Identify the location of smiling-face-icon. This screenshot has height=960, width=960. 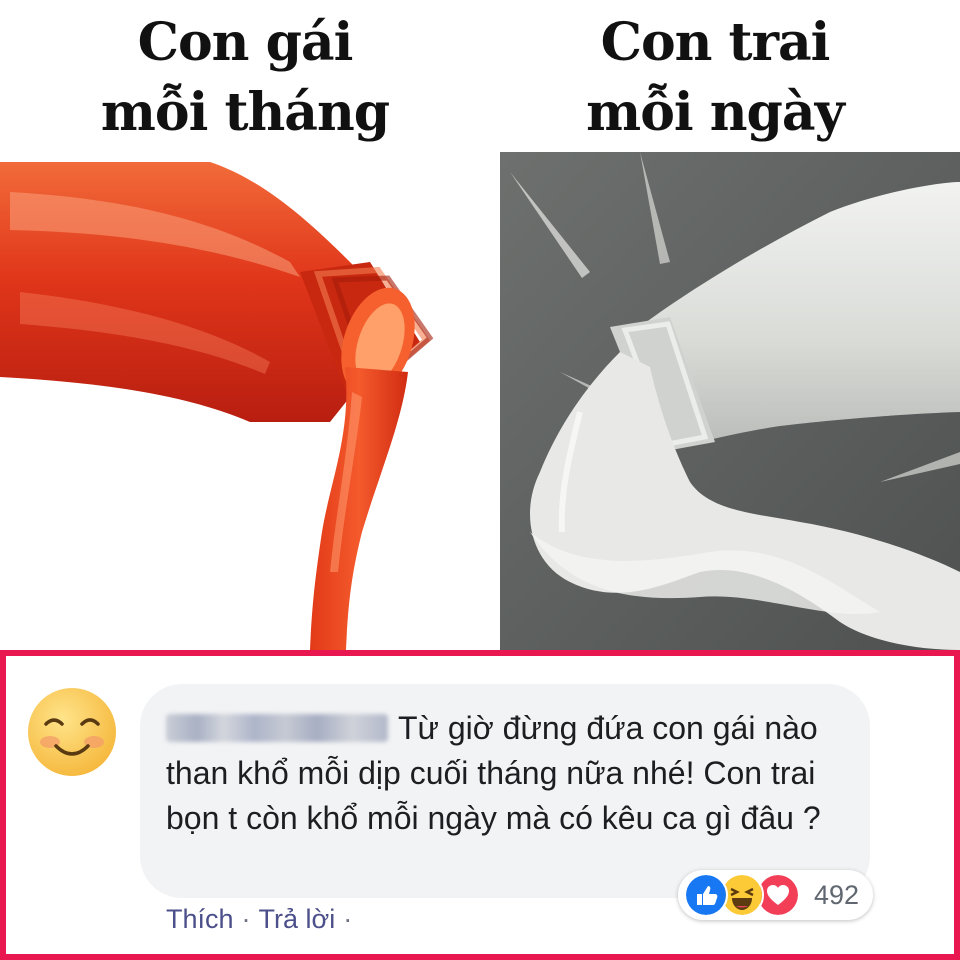
(72, 732).